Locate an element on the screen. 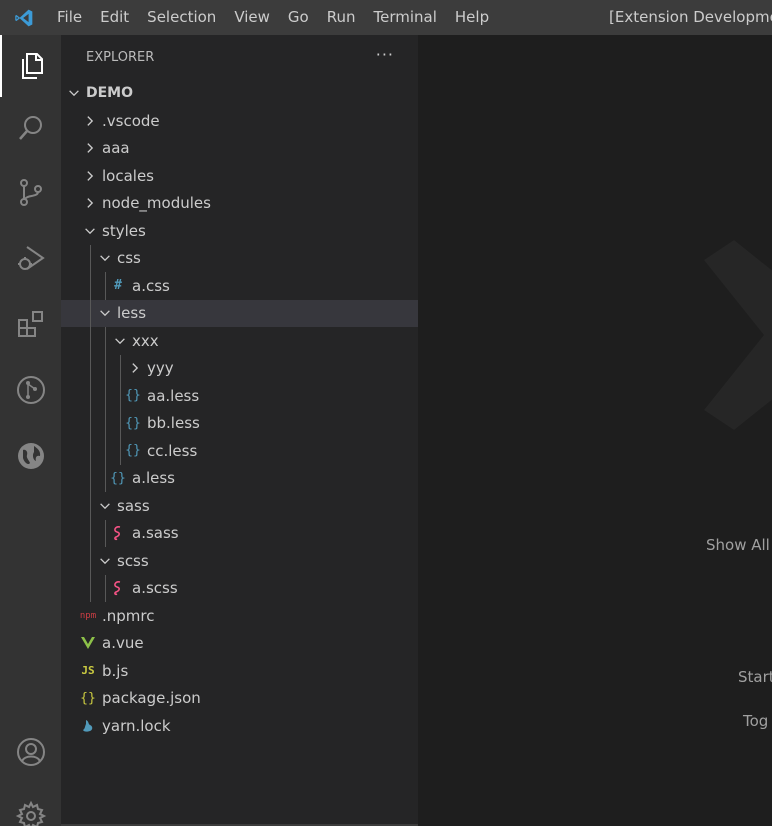 Image resolution: width=772 pixels, height=826 pixels. tree-item-label: aaa is located at coordinates (116, 148).